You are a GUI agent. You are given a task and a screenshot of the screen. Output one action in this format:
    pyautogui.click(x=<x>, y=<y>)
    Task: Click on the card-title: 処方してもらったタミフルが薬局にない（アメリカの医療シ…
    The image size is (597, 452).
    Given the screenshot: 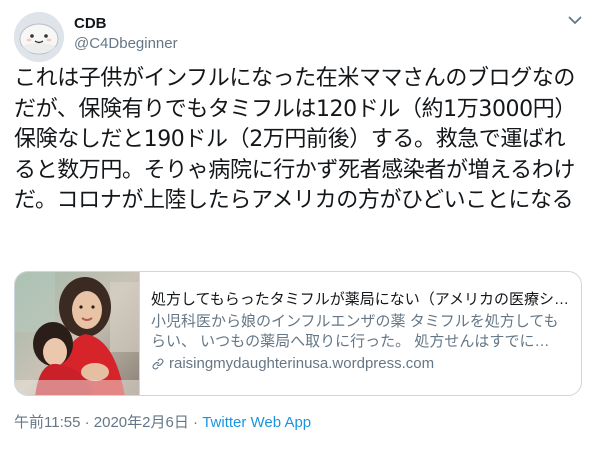 What is the action you would take?
    pyautogui.click(x=360, y=299)
    